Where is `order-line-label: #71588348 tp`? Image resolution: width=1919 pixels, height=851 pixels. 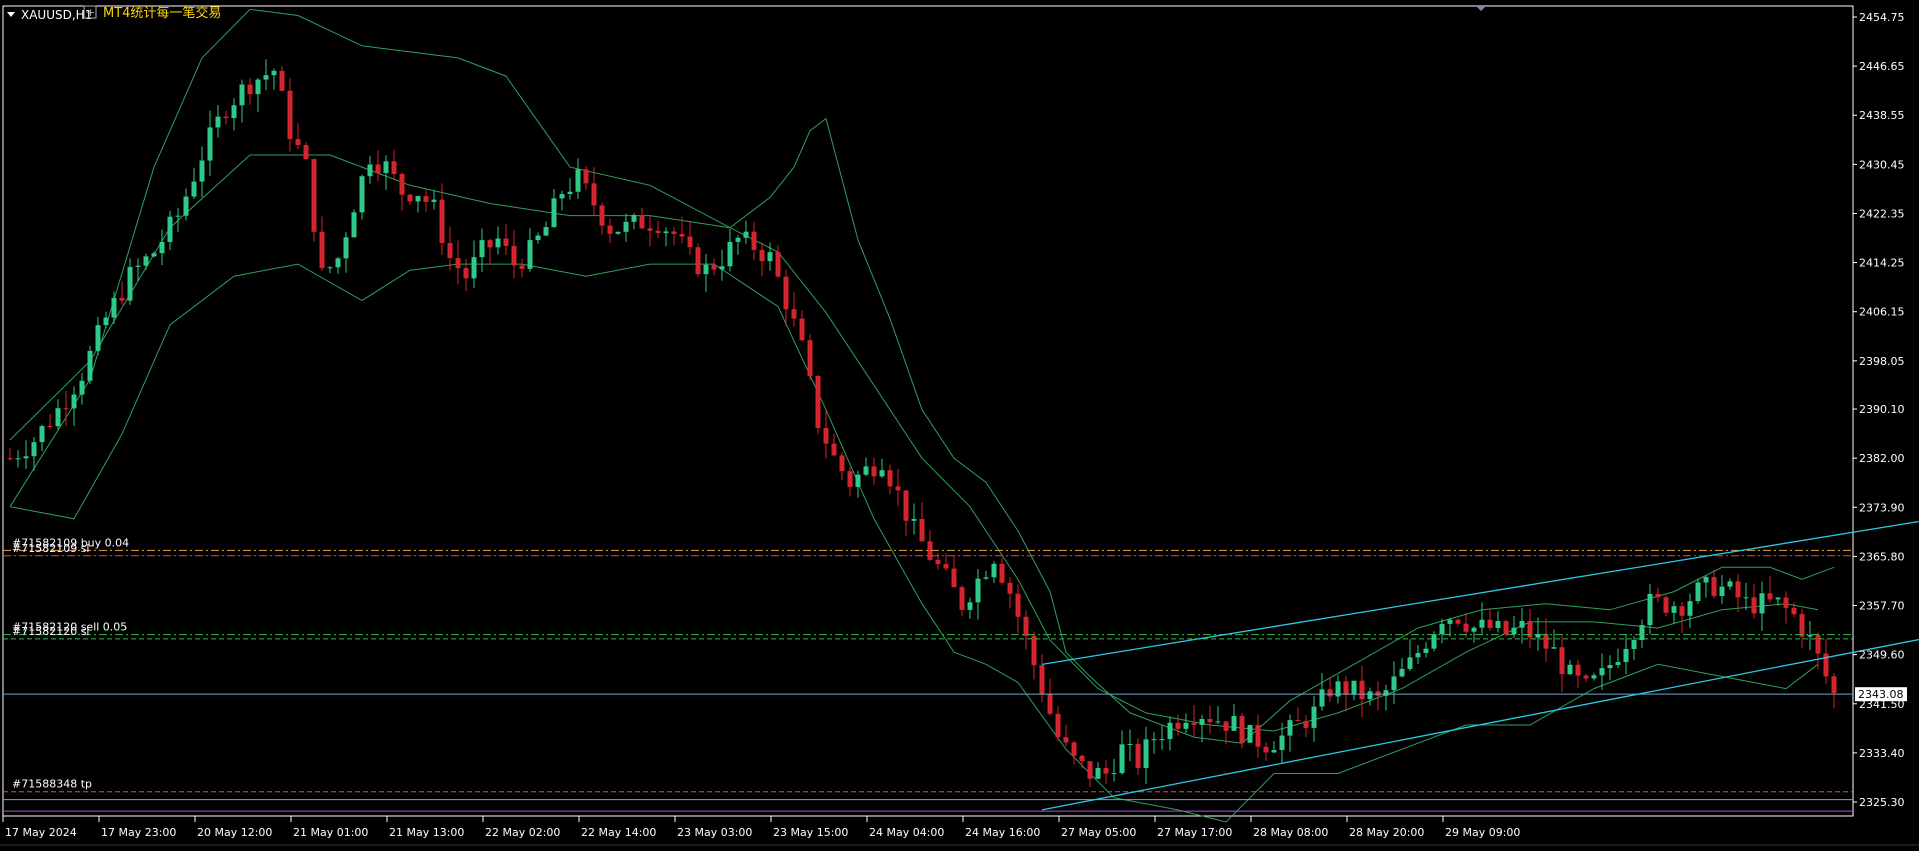 order-line-label: #71588348 tp is located at coordinates (52, 784).